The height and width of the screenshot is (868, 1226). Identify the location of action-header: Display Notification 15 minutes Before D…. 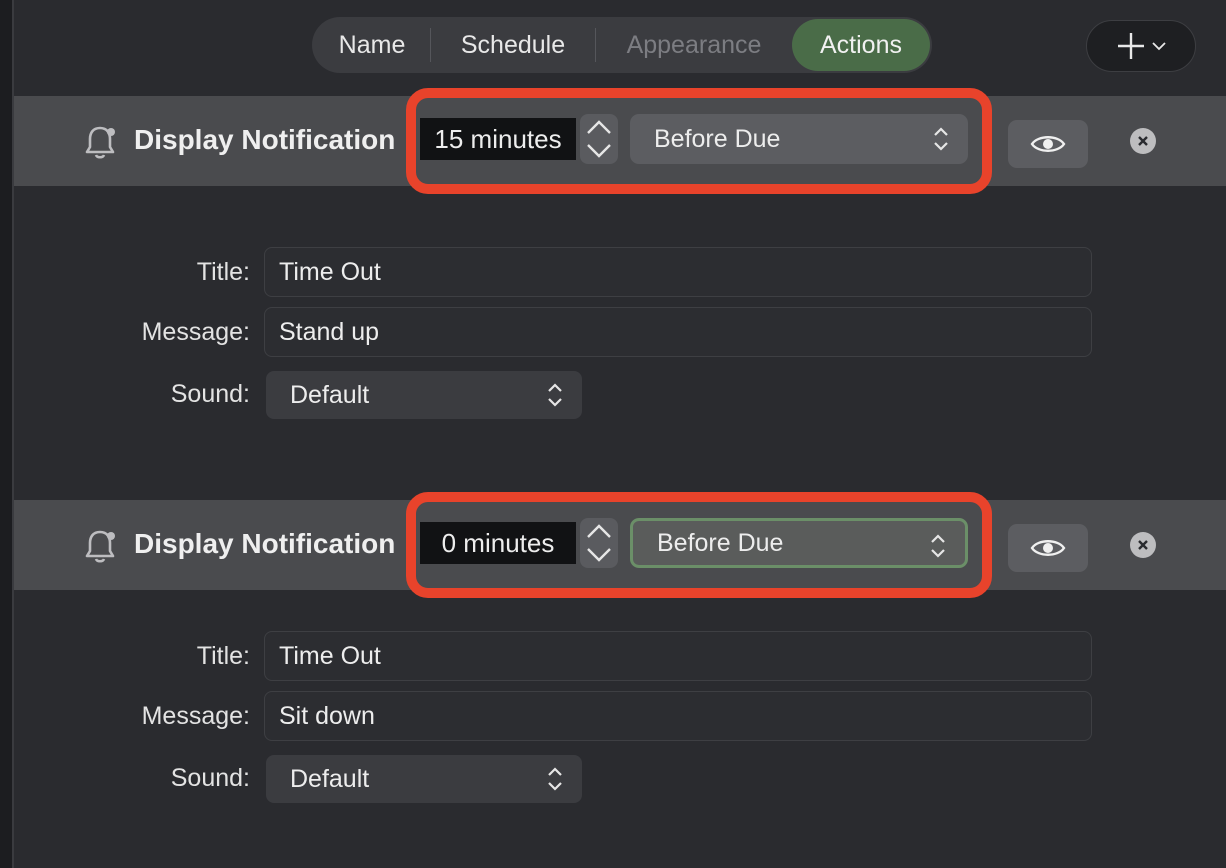
(620, 141).